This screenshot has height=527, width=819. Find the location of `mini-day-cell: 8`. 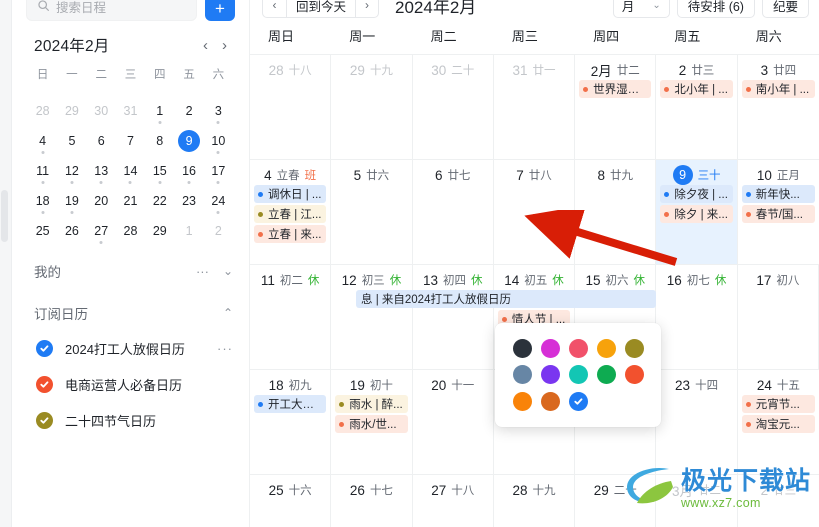

mini-day-cell: 8 is located at coordinates (159, 141).